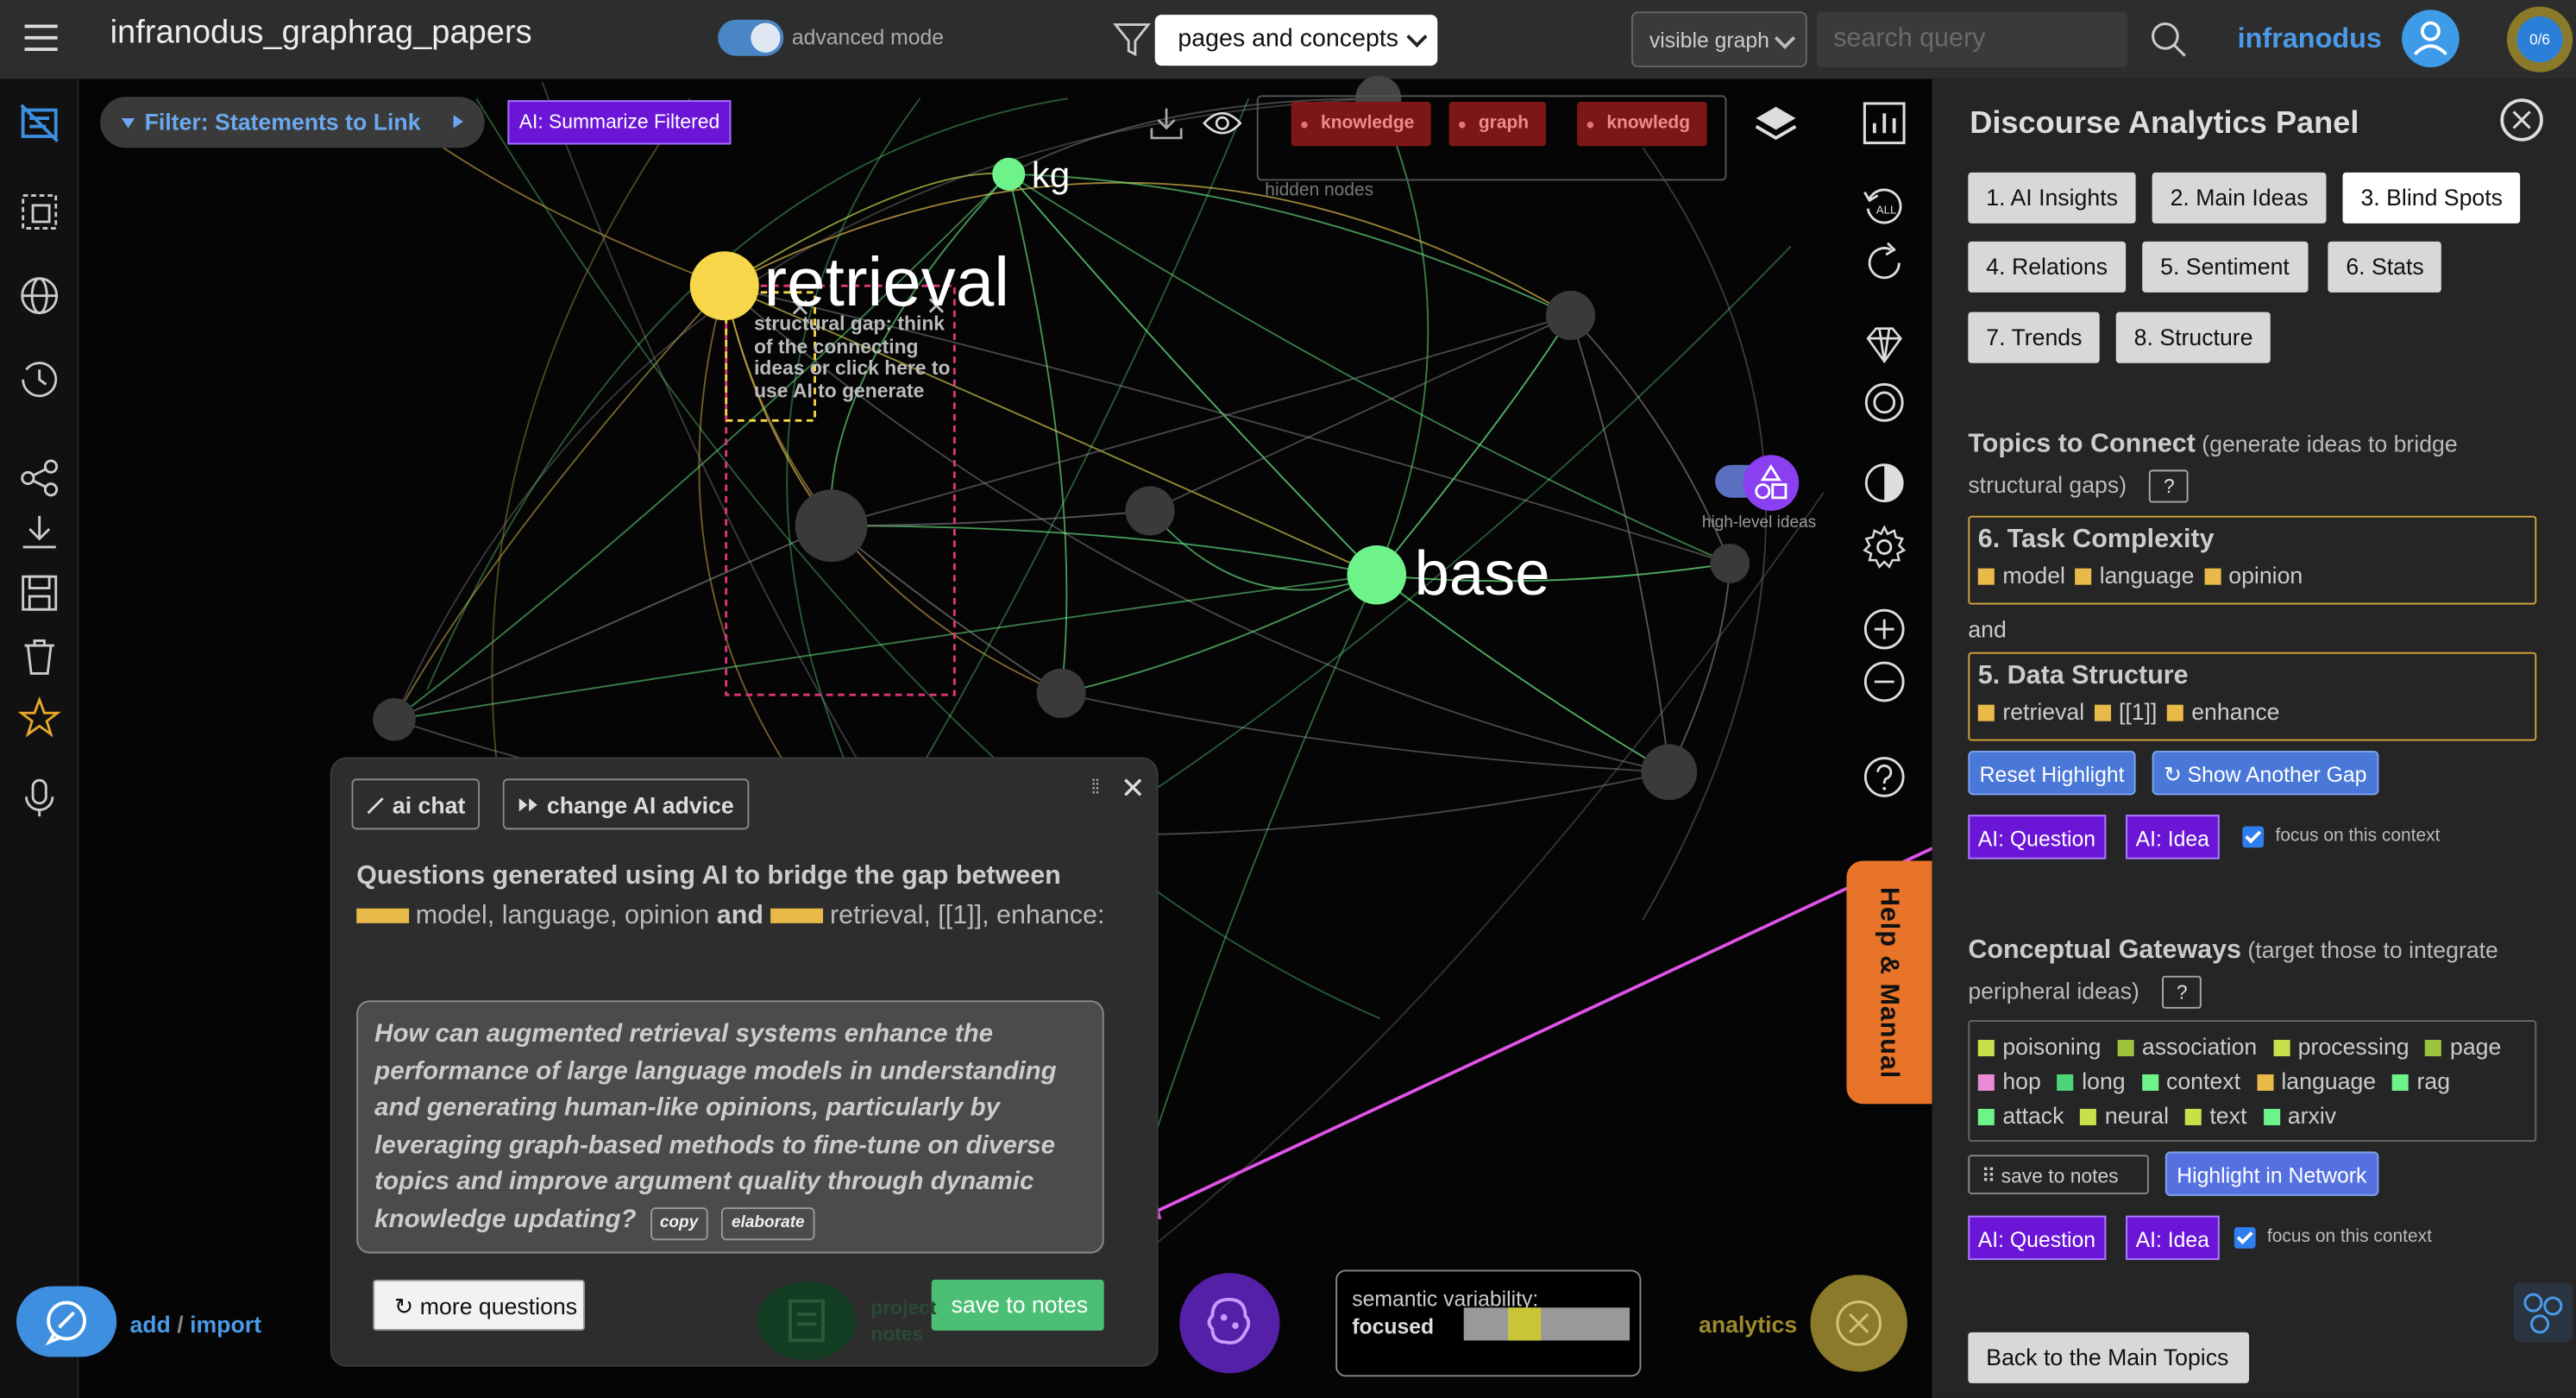 The width and height of the screenshot is (2576, 1398). What do you see at coordinates (2169, 486) in the screenshot?
I see `topics-help-button: ?` at bounding box center [2169, 486].